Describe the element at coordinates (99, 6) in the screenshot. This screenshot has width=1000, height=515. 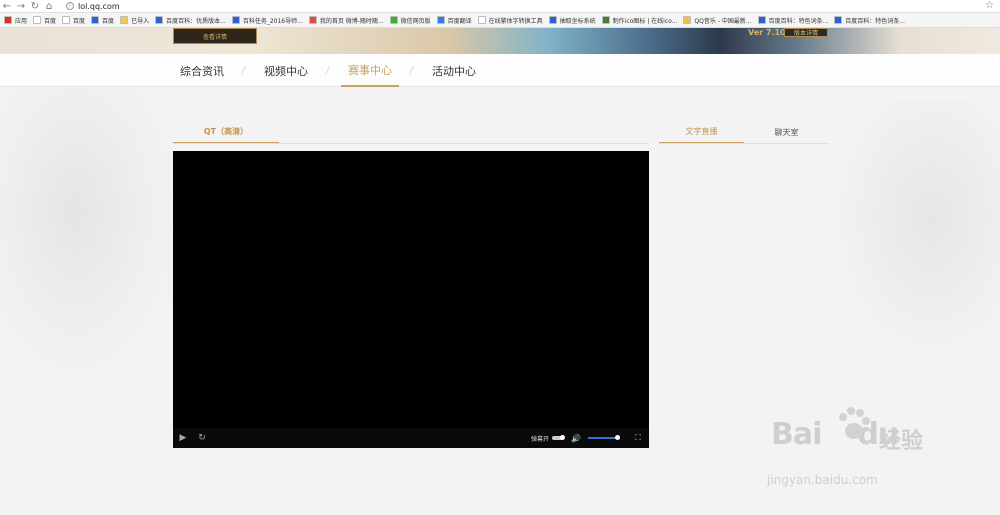
I see `url-text: lol.qq.com` at that location.